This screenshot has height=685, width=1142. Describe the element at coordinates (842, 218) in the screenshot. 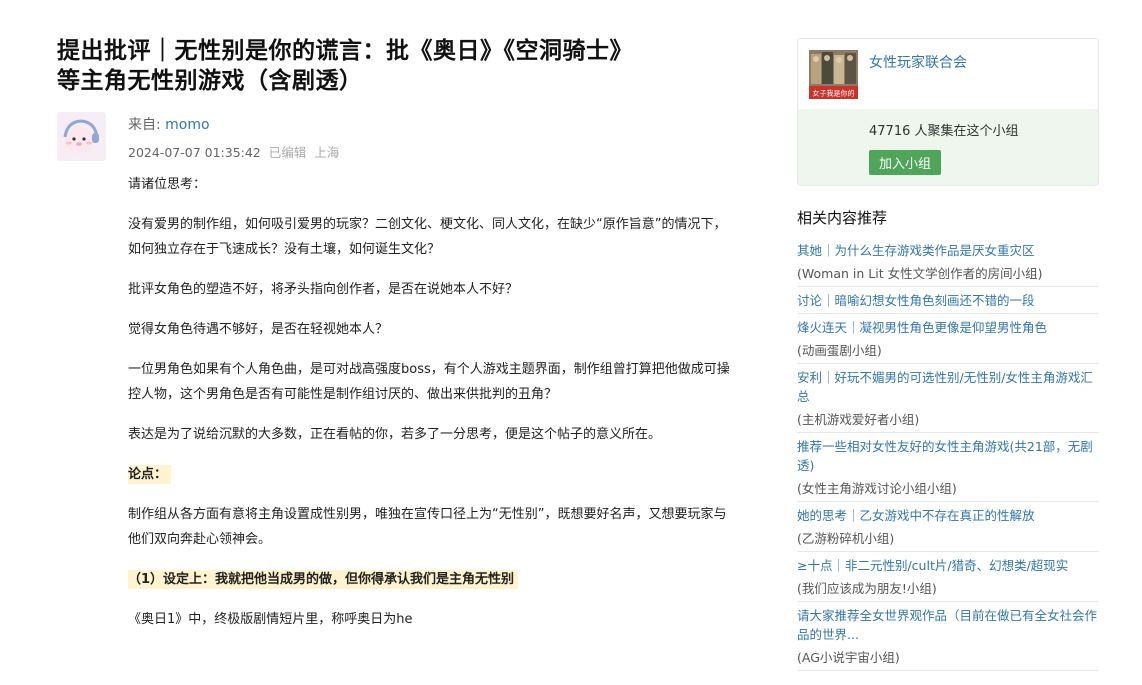

I see `recommend-title: 相关内容推荐` at that location.